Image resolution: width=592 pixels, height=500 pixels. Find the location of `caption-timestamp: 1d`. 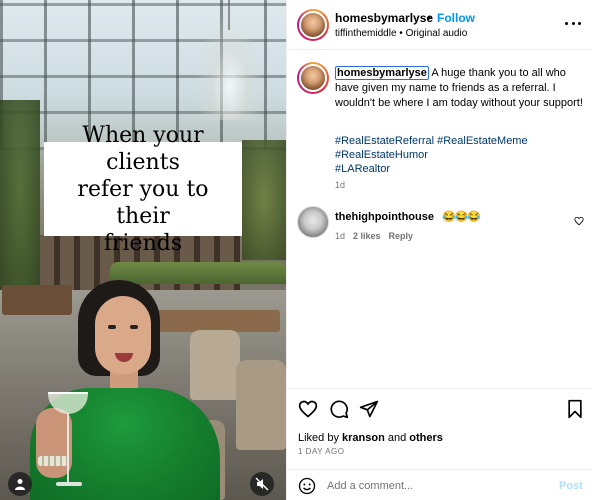

caption-timestamp: 1d is located at coordinates (340, 185).